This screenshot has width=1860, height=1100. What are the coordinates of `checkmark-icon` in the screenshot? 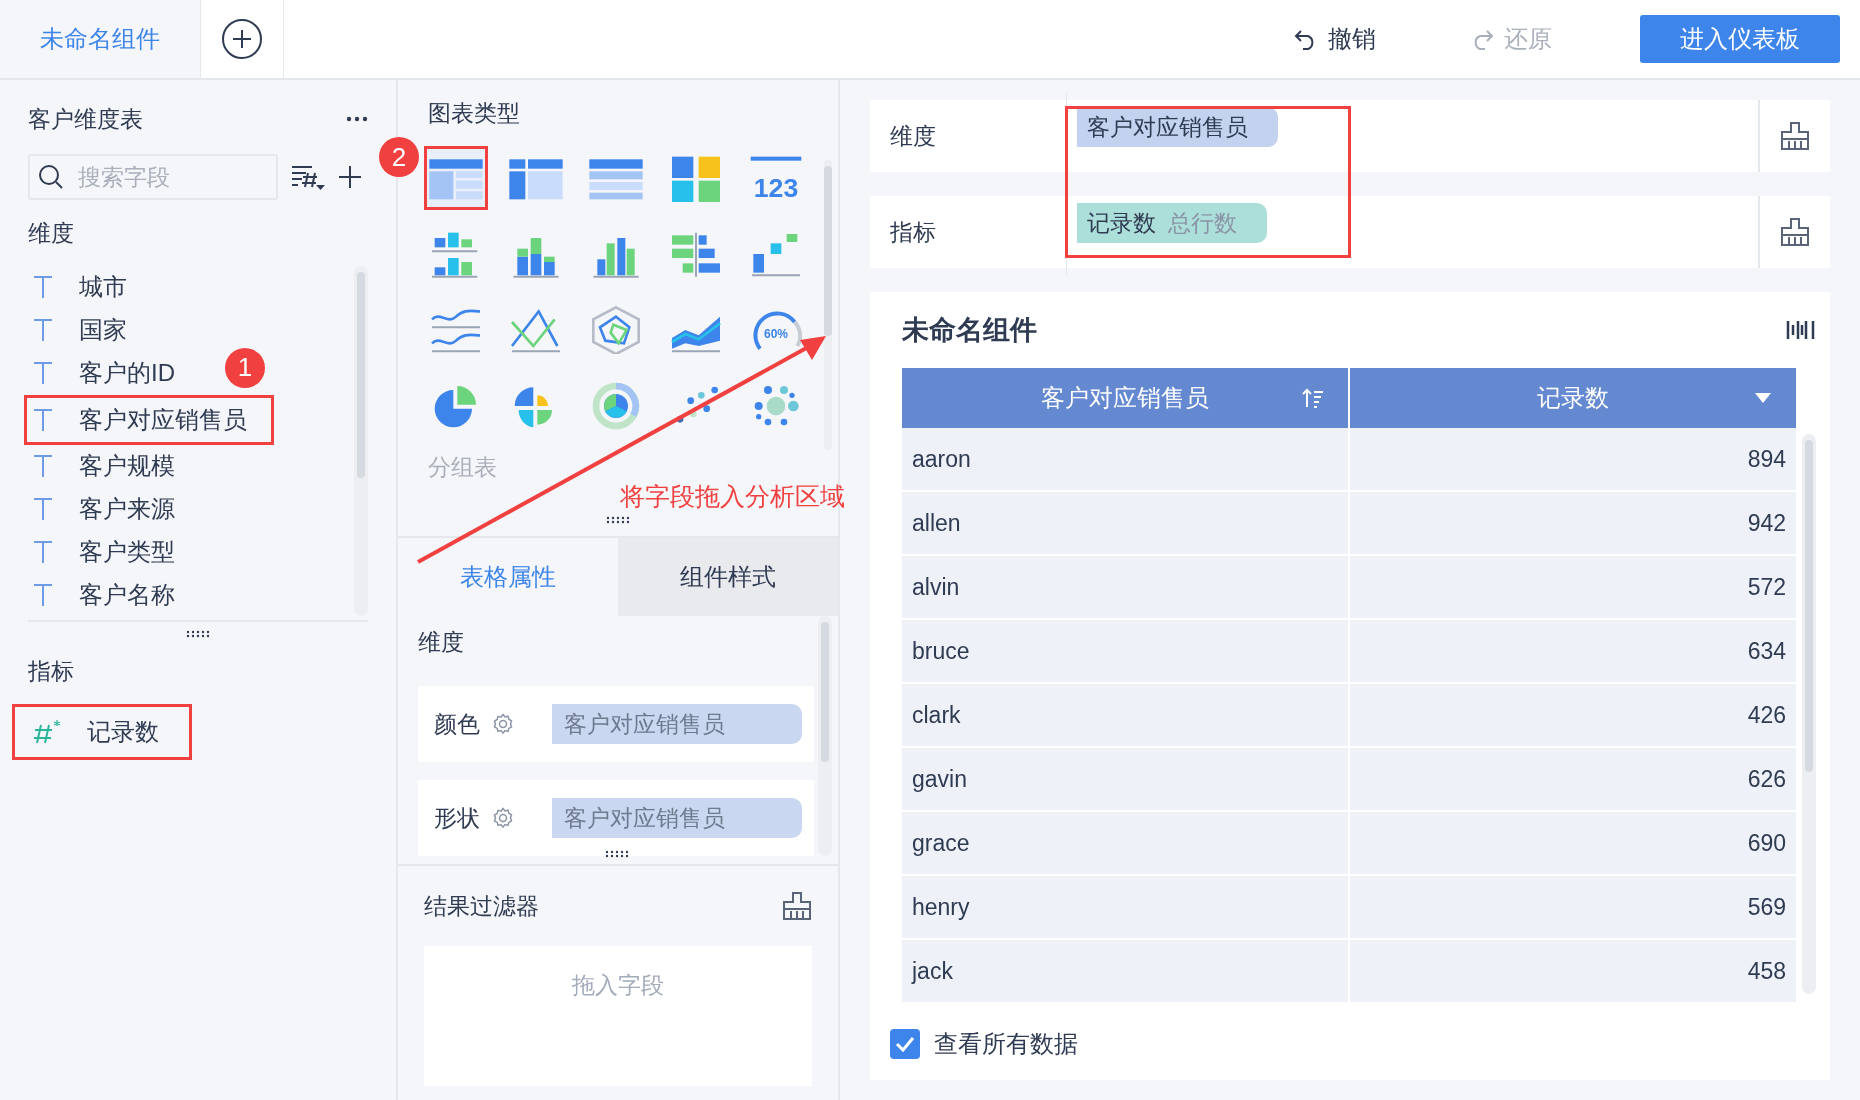 It's located at (905, 1044).